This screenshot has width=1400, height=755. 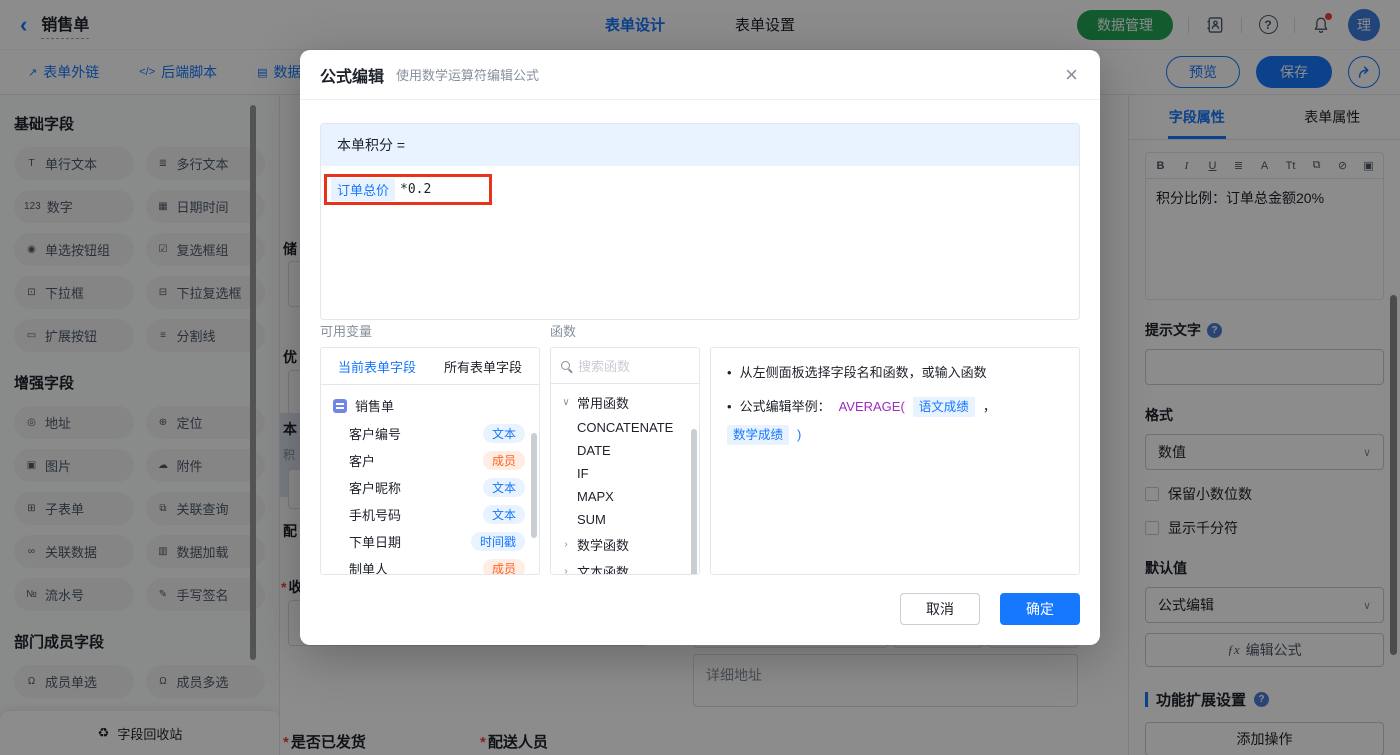 What do you see at coordinates (565, 365) in the screenshot?
I see `search-icon` at bounding box center [565, 365].